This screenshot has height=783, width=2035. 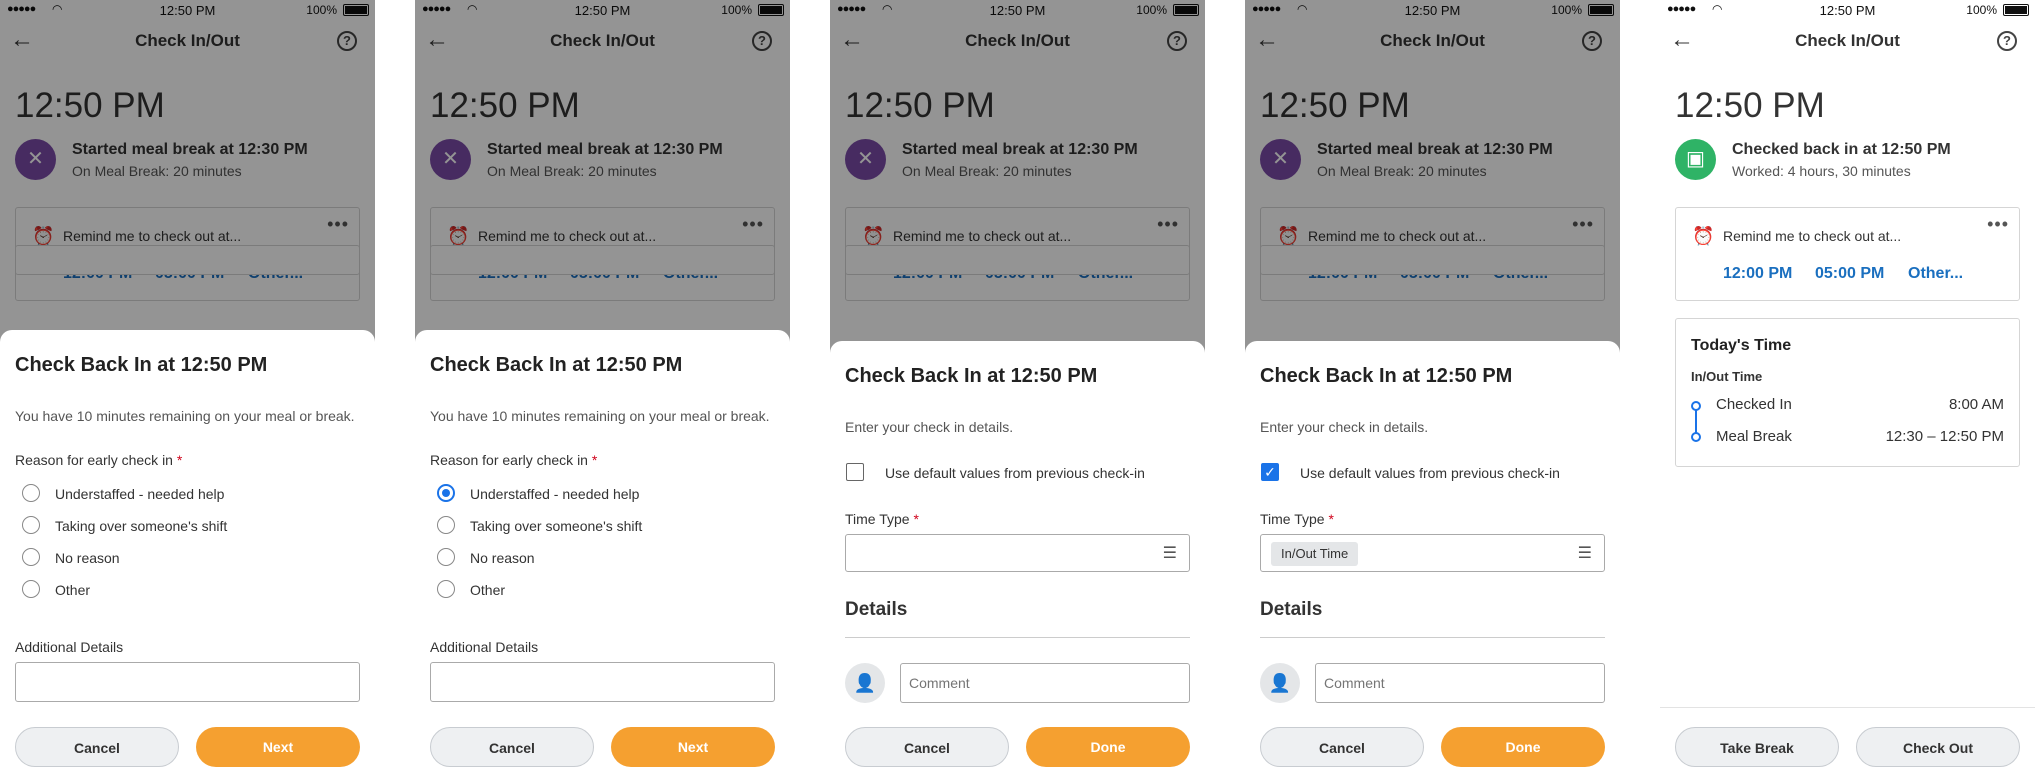 I want to click on alarm-clock-icon: ⏰, so click(x=1703, y=236).